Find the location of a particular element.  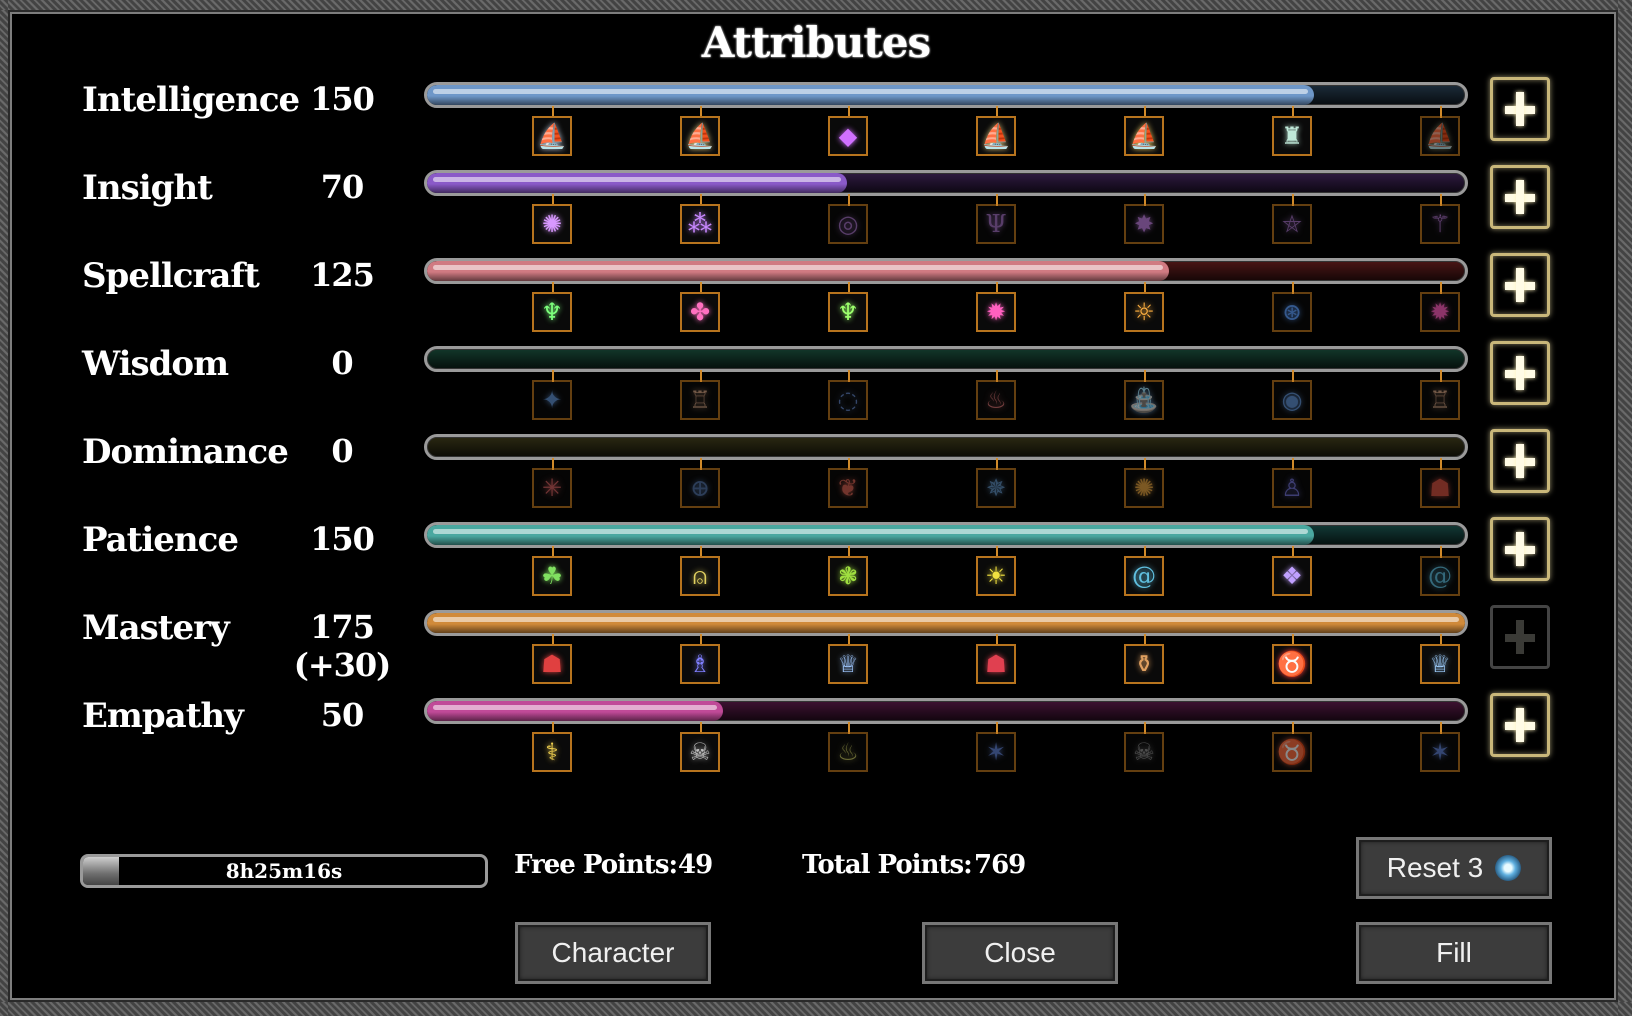

spark-icon: ✳ is located at coordinates (552, 488).